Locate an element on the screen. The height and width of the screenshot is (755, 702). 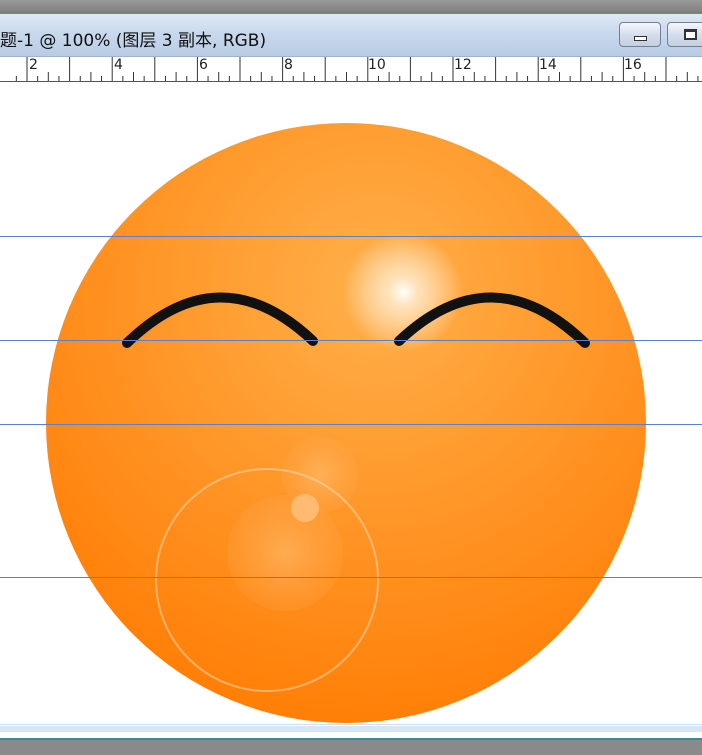
ruler-label: 10 is located at coordinates (377, 65).